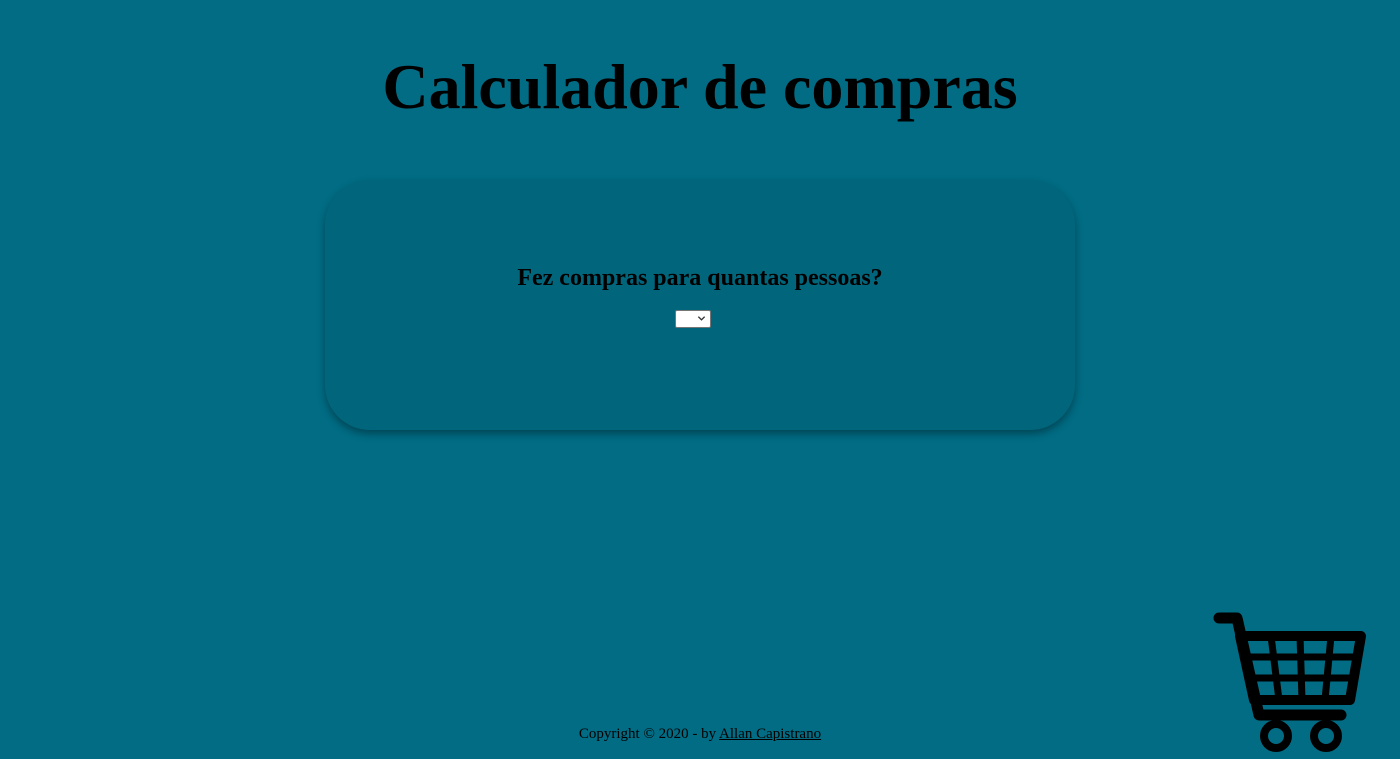 The width and height of the screenshot is (1400, 759). I want to click on people-select, so click(693, 319).